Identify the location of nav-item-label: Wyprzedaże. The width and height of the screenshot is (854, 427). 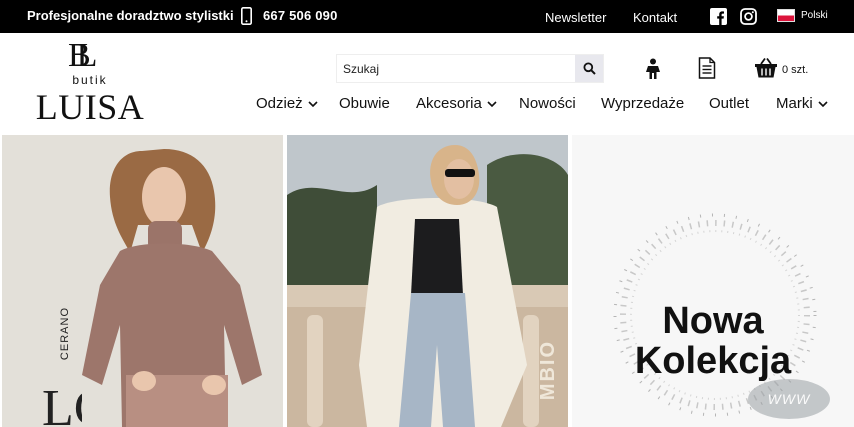
(643, 103).